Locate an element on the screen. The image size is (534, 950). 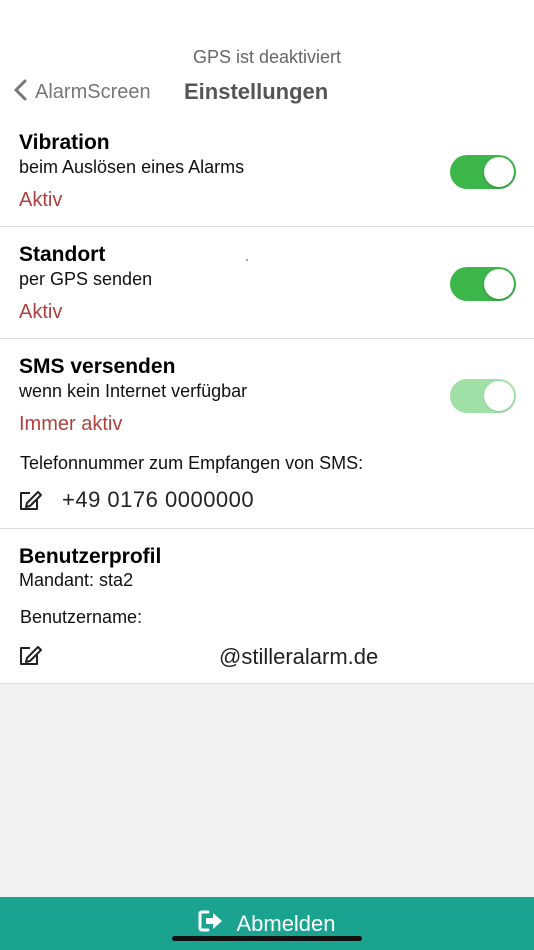
vibration-toggle is located at coordinates (483, 172).